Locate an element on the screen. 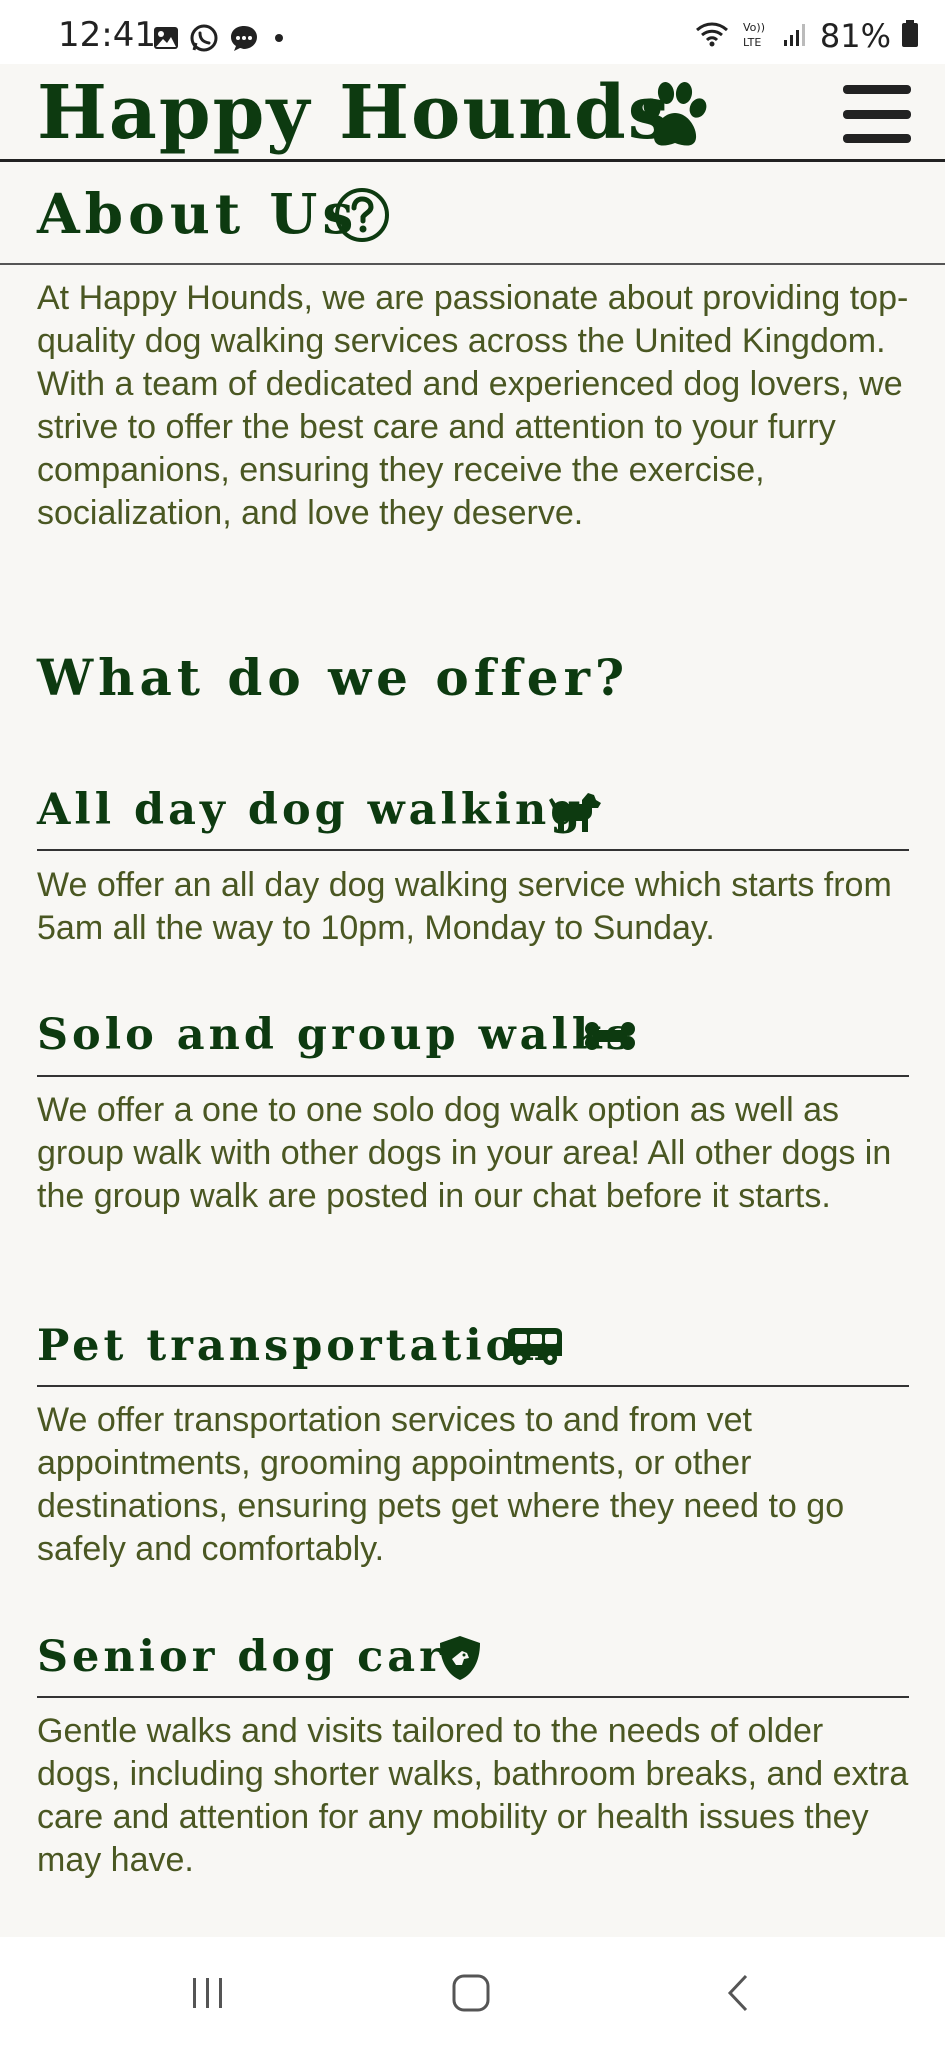  android-navigation-bar is located at coordinates (472, 1992).